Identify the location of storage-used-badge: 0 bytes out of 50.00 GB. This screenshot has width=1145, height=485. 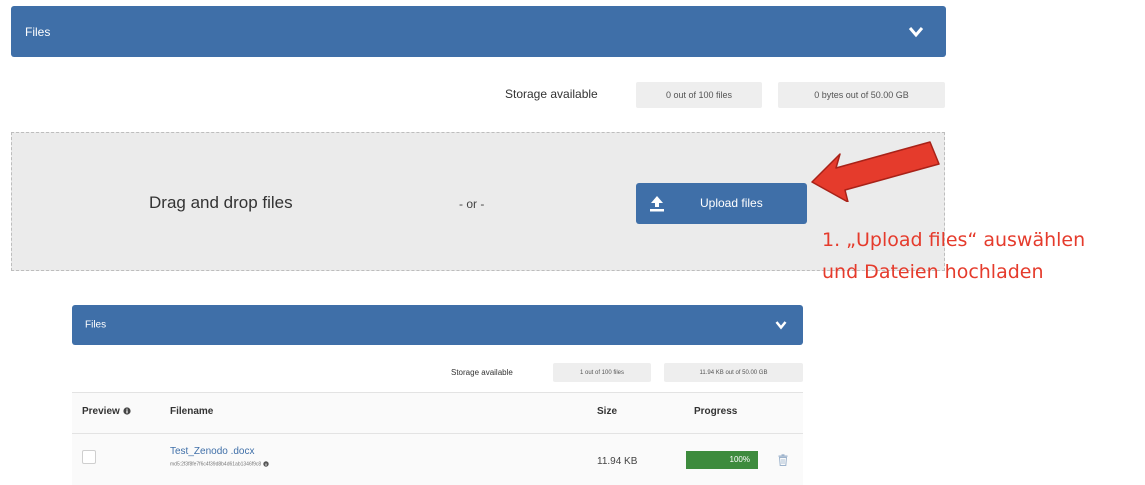
(861, 95).